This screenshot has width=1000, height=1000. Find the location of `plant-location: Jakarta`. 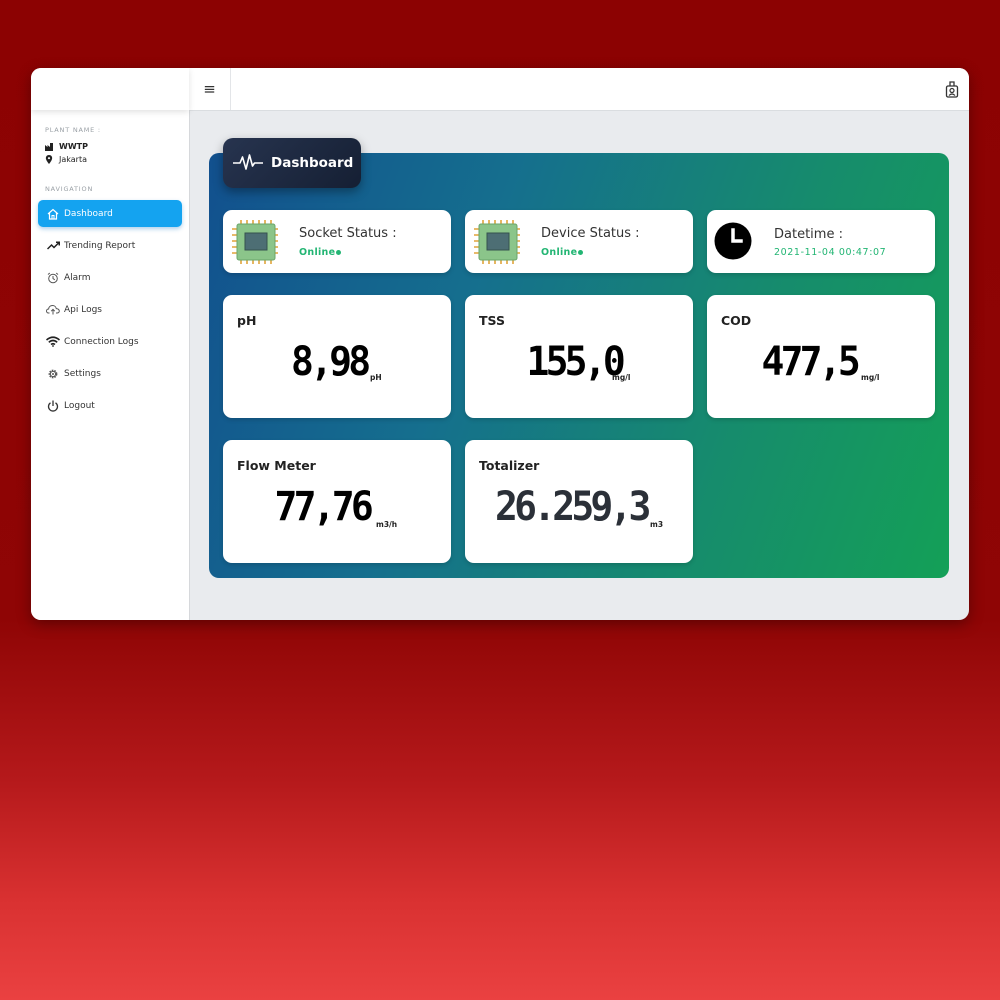

plant-location: Jakarta is located at coordinates (66, 159).